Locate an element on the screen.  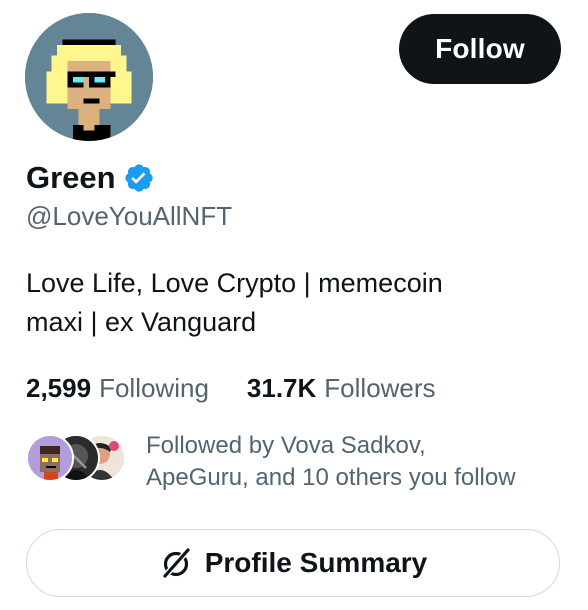
following-count: 2,599 is located at coordinates (59, 387).